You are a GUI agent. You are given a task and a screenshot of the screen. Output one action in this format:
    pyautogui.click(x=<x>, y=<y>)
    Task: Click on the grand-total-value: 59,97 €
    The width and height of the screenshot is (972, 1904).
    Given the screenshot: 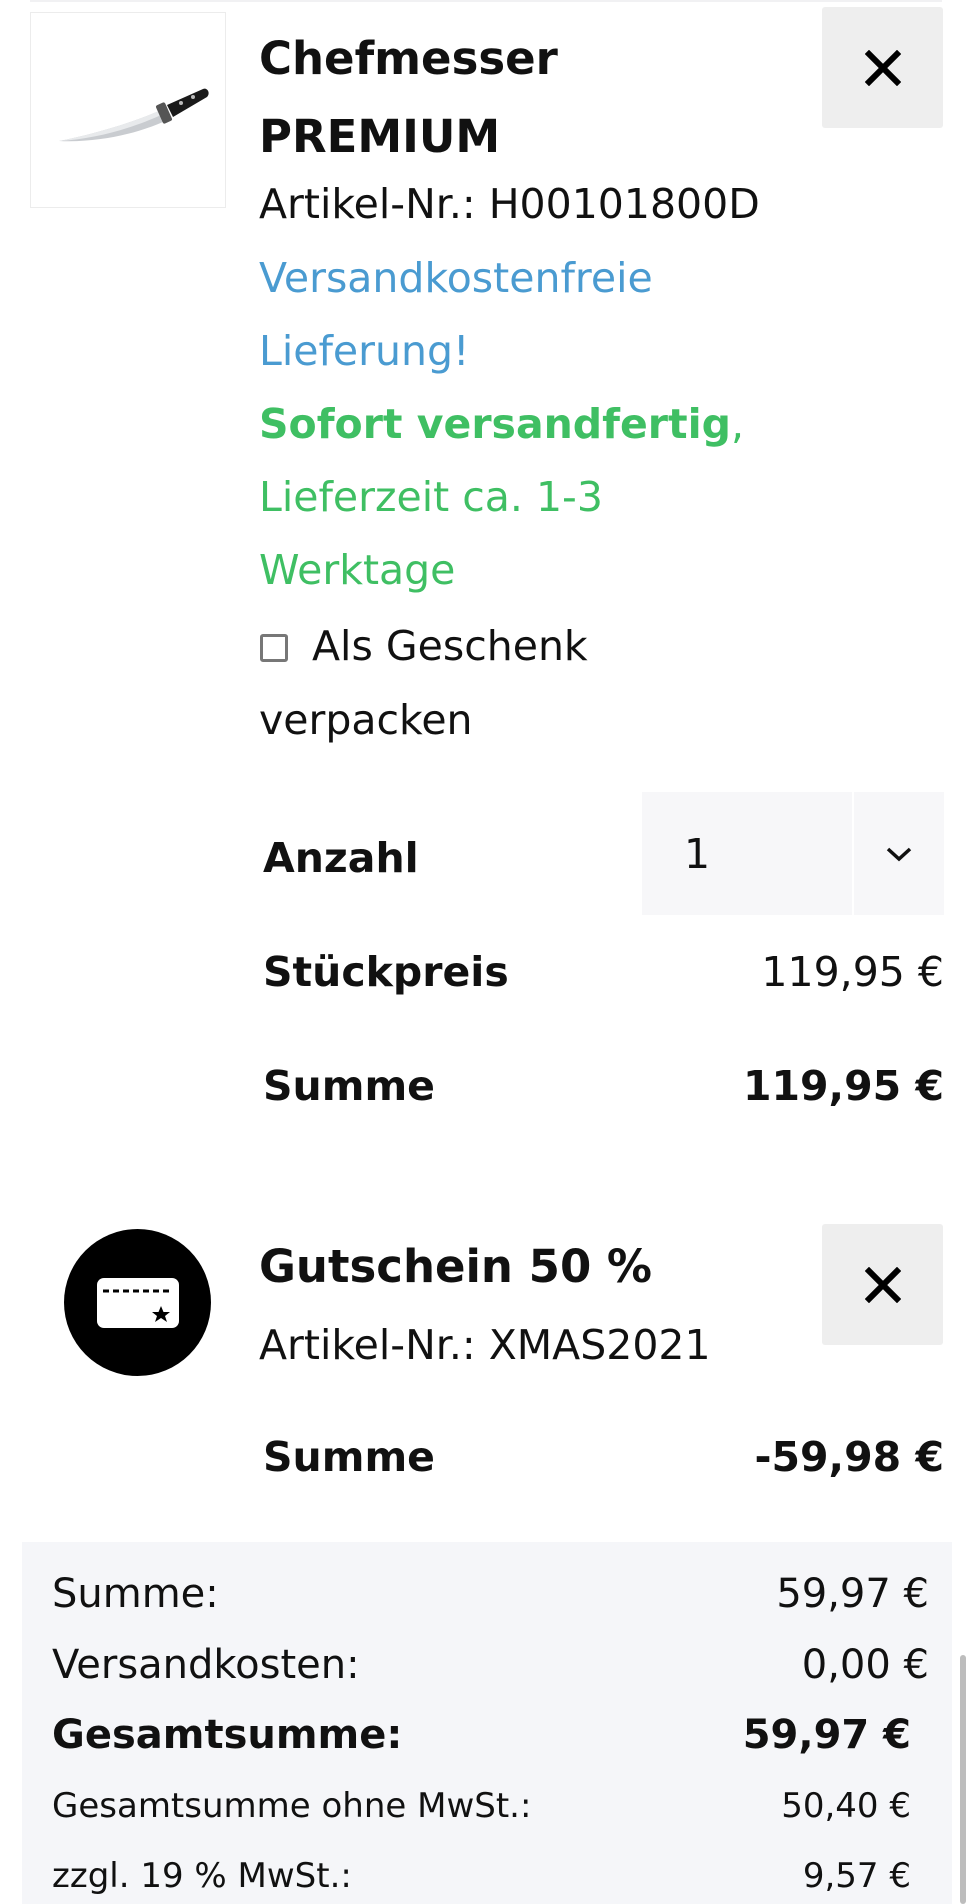 What is the action you would take?
    pyautogui.click(x=826, y=1735)
    